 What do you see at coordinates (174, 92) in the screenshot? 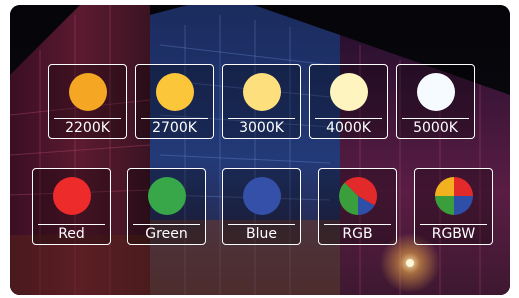
I see `color-dot-2700k` at bounding box center [174, 92].